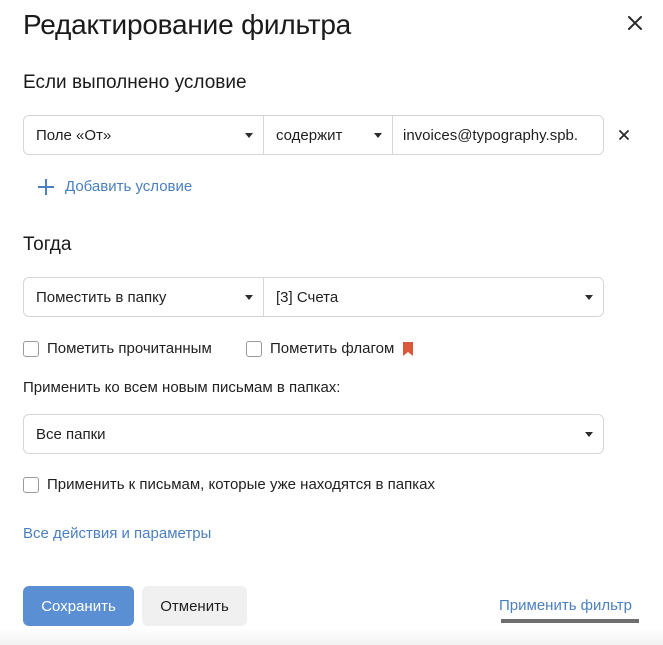 The image size is (663, 645). I want to click on mark-flag-checkbox: Пометить флагом, so click(330, 348).